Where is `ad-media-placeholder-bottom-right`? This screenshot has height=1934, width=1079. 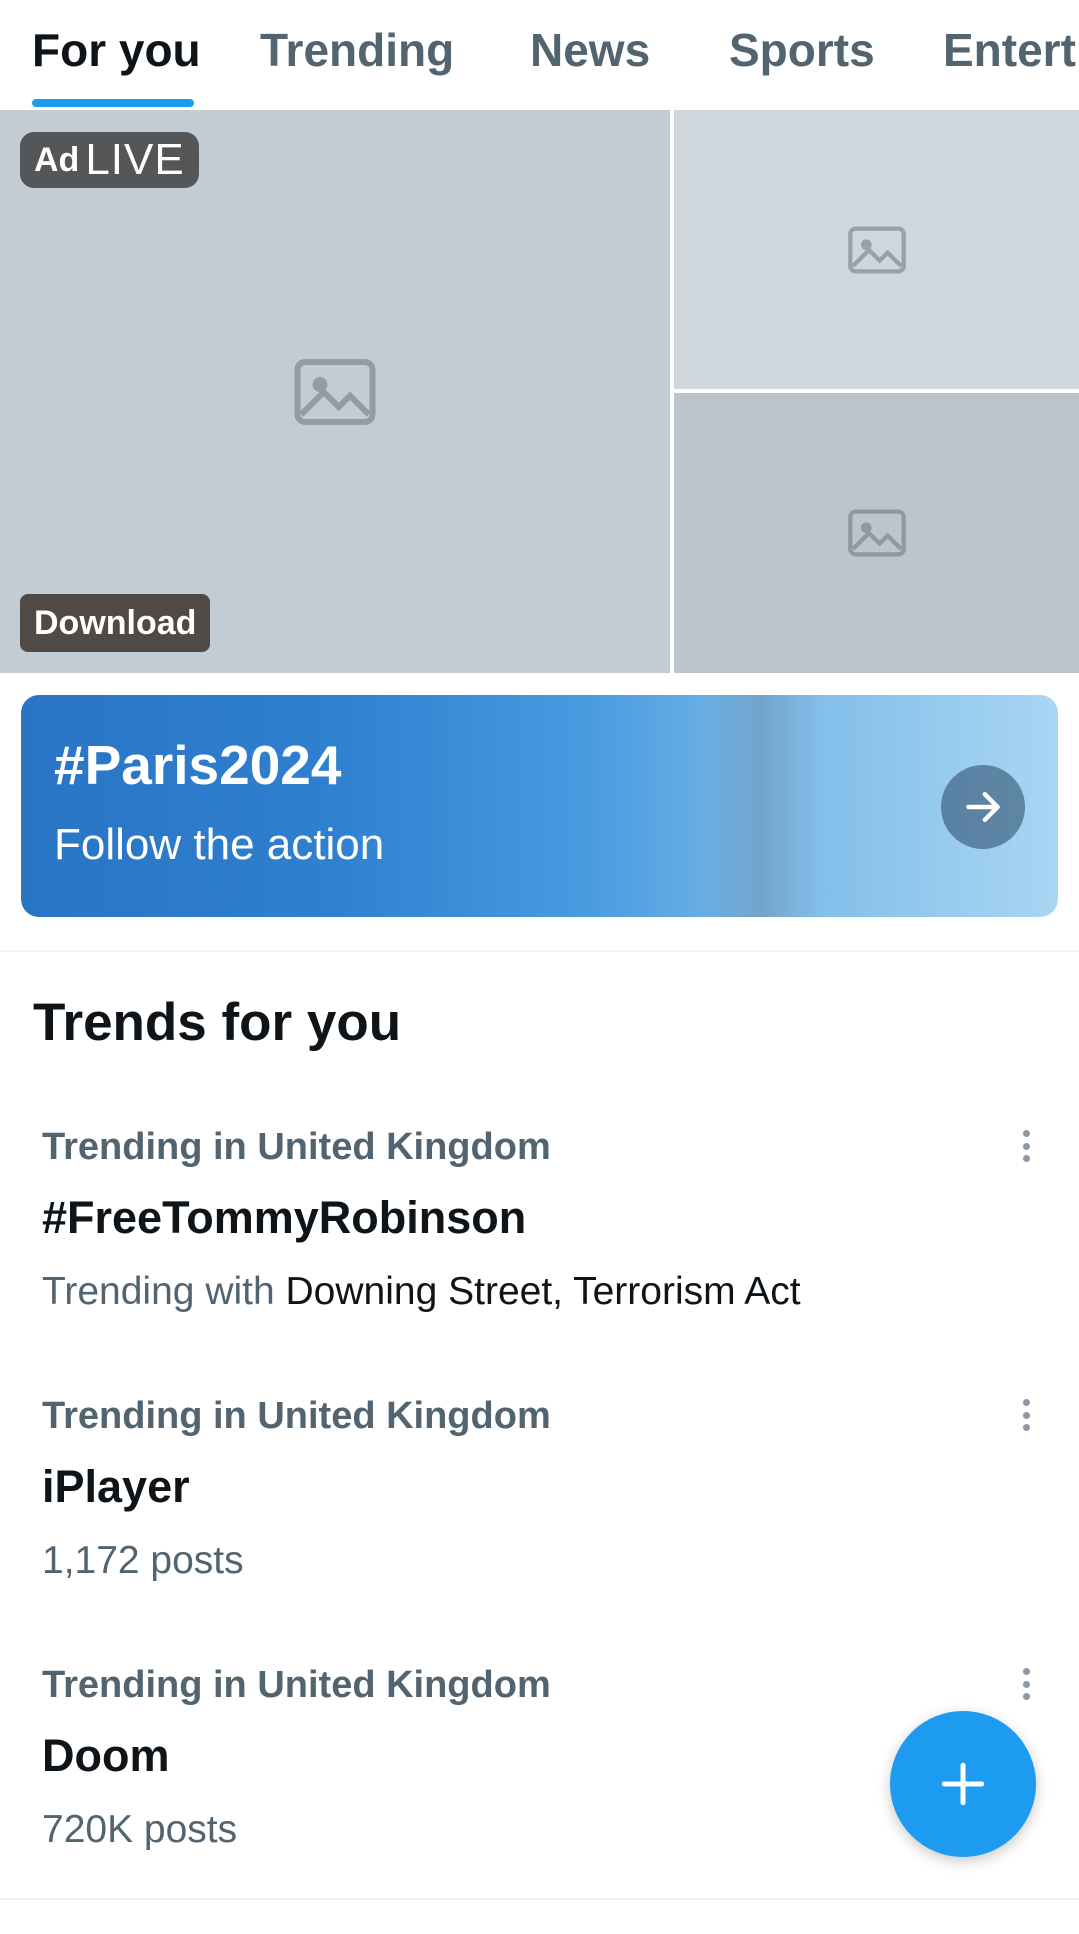 ad-media-placeholder-bottom-right is located at coordinates (876, 533).